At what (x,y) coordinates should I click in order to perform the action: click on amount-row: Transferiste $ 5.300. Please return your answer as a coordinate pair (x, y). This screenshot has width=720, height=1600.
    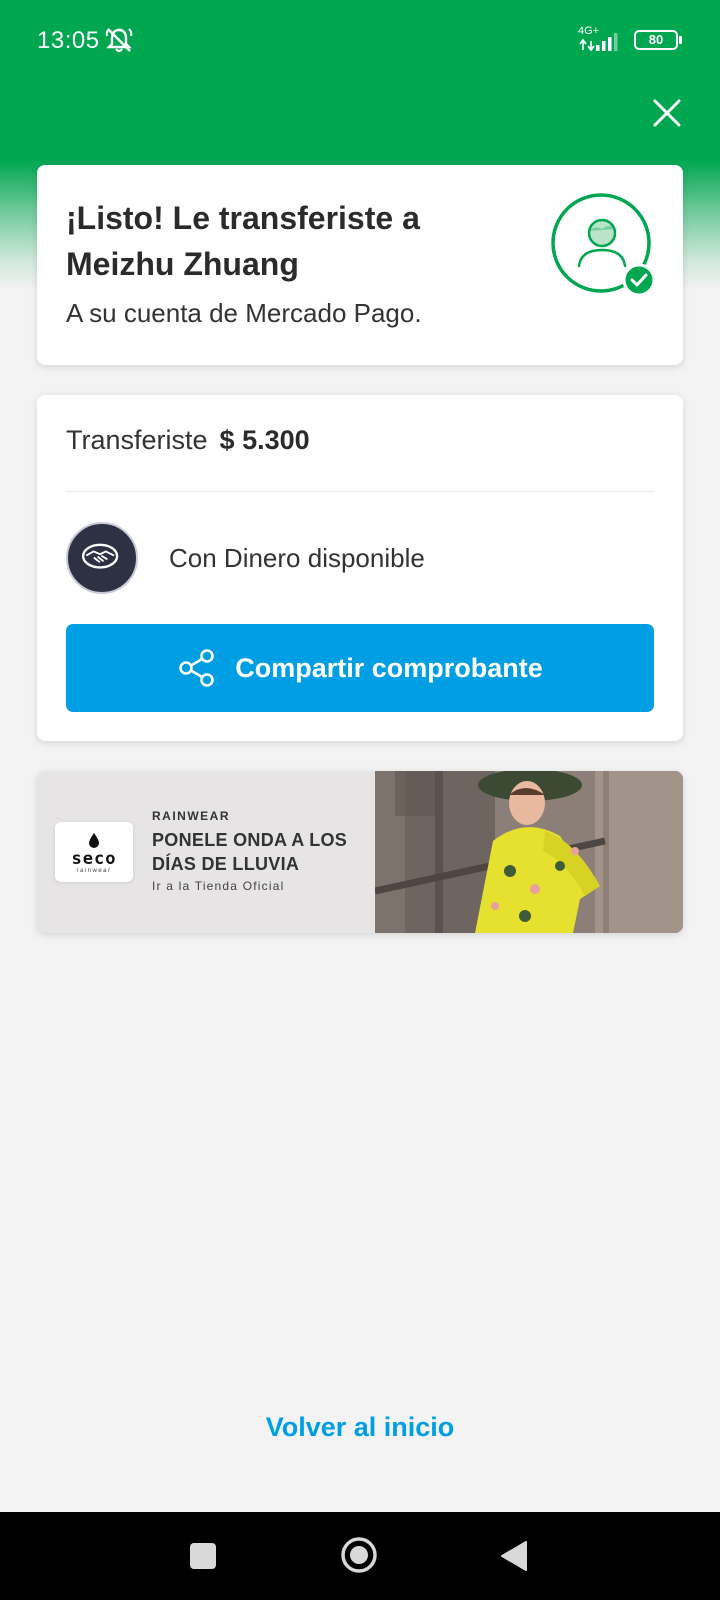
    Looking at the image, I should click on (188, 440).